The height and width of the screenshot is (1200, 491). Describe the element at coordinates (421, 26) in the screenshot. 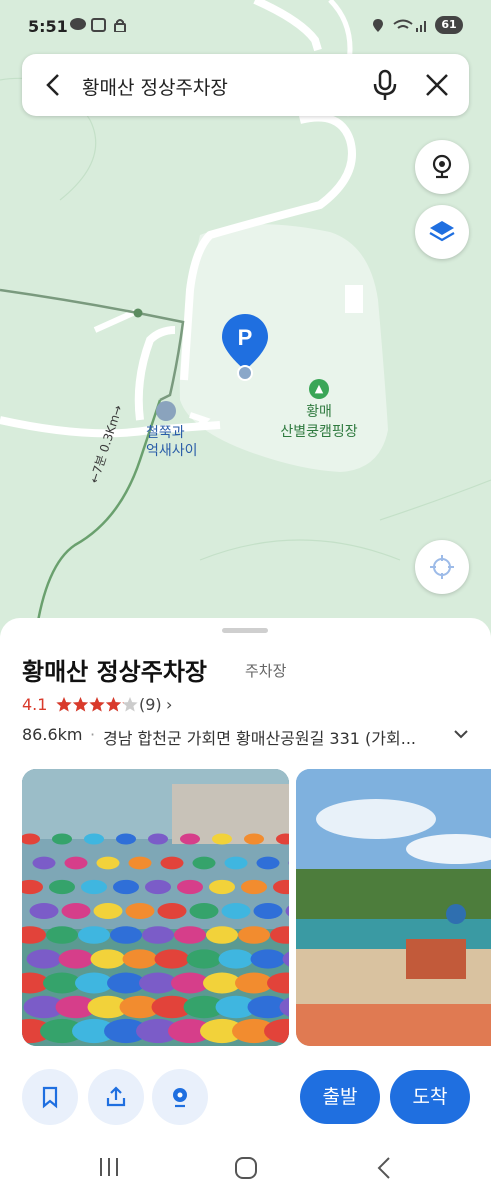

I see `signal-icon` at that location.